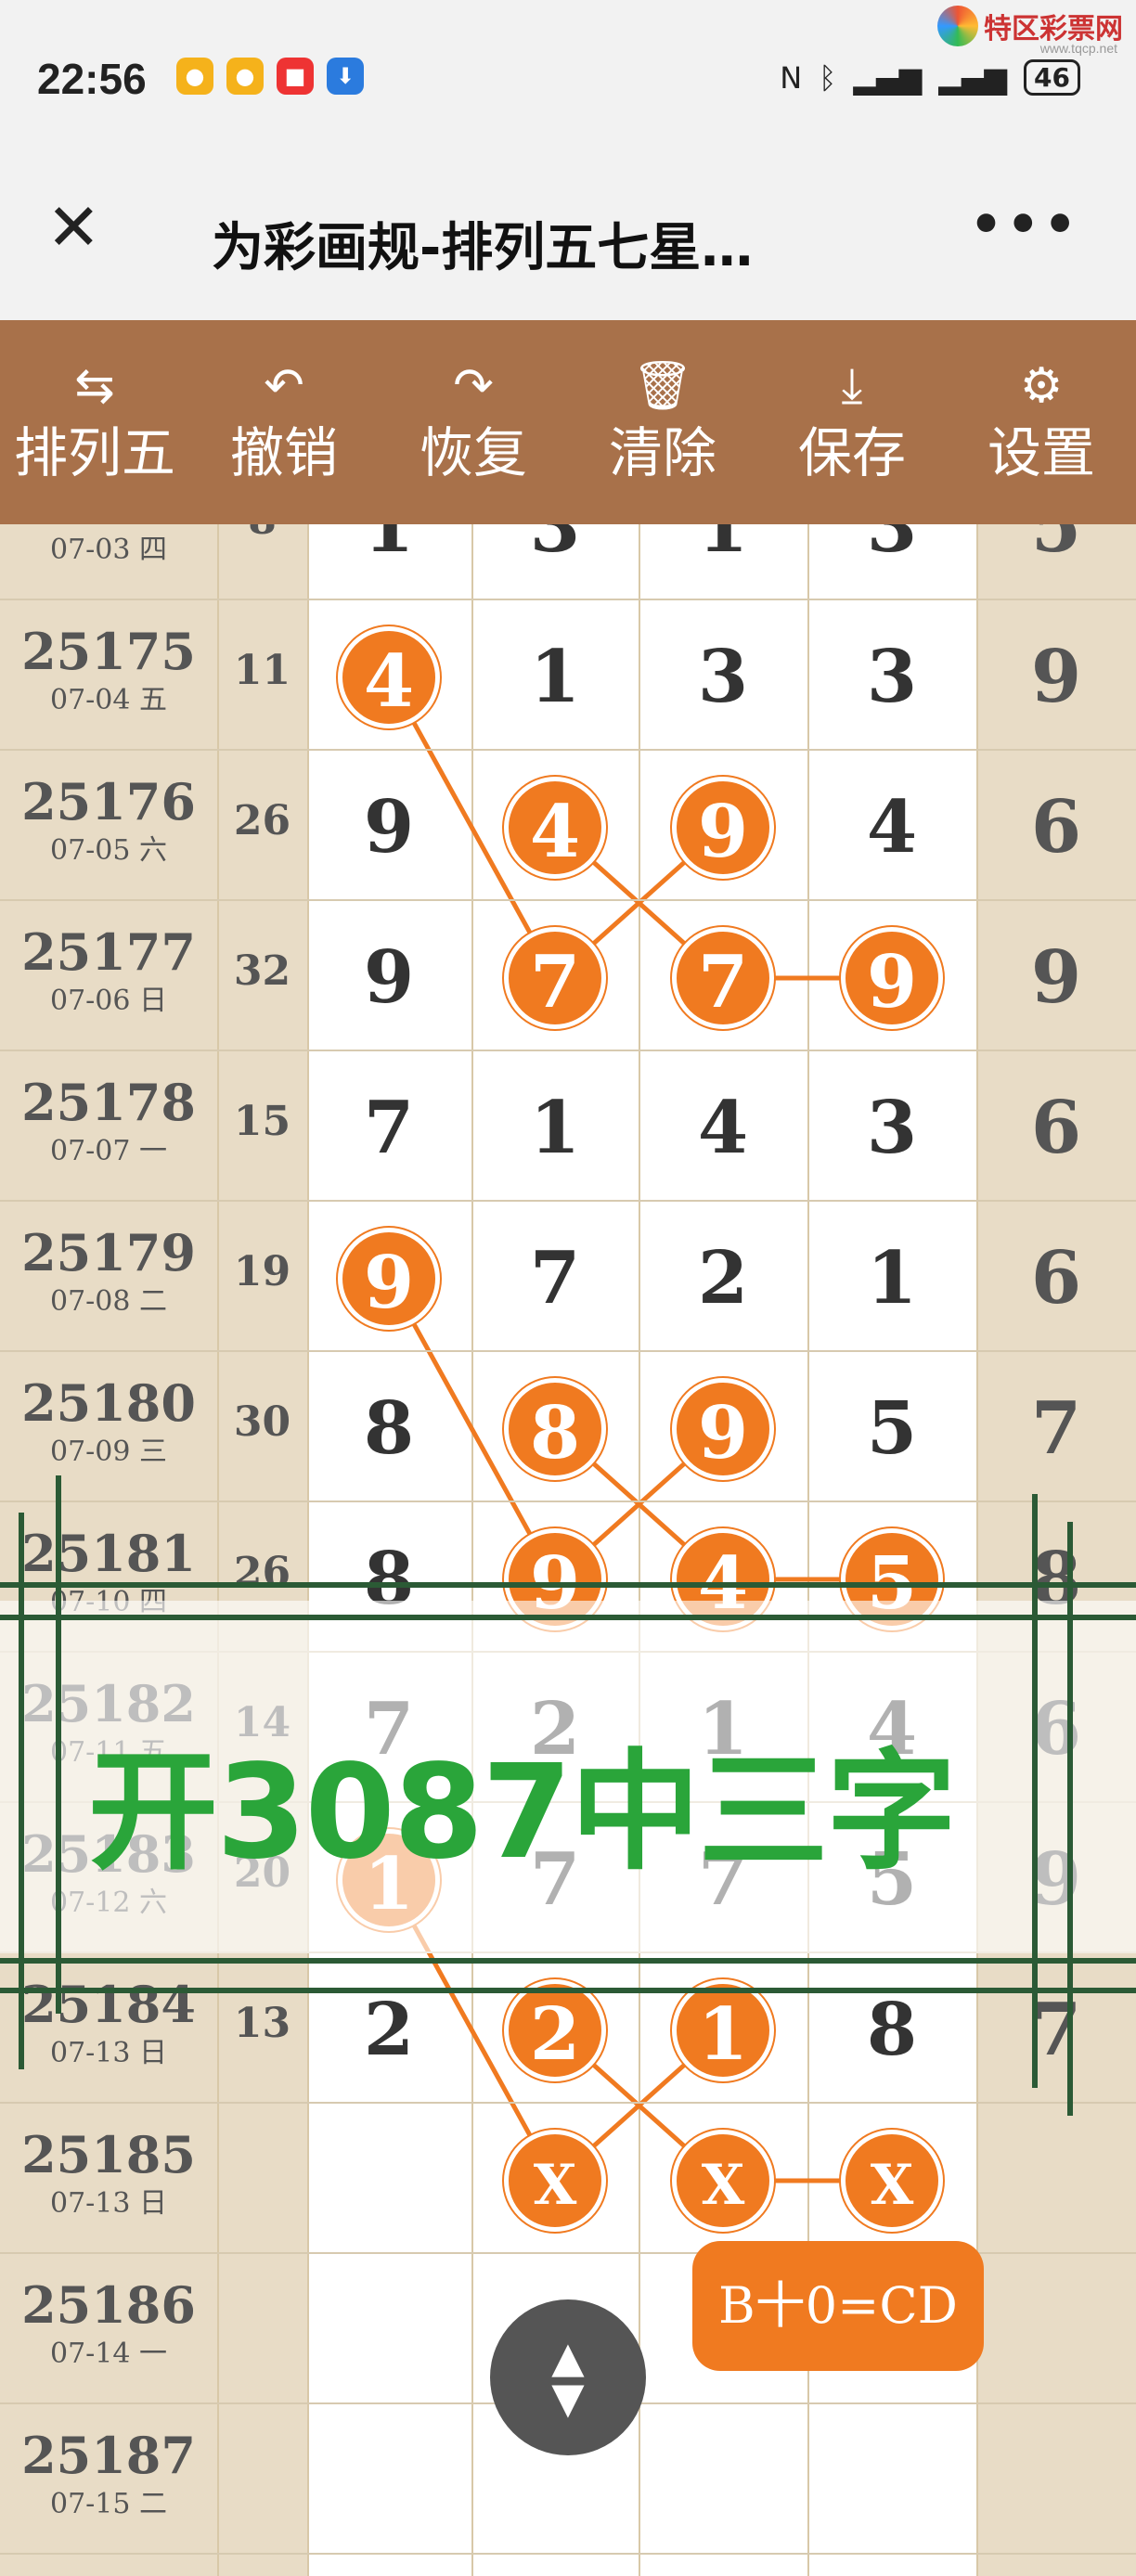  I want to click on toolbar-label: 保存, so click(851, 452).